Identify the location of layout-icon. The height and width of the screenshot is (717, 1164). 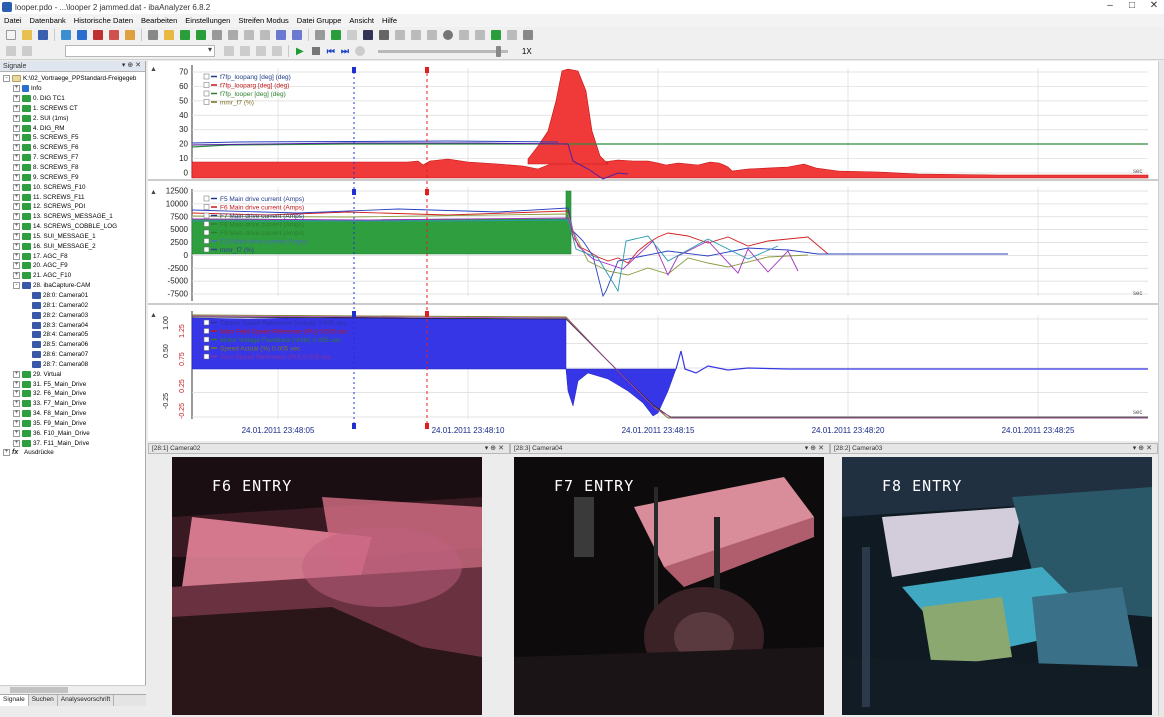
(277, 51).